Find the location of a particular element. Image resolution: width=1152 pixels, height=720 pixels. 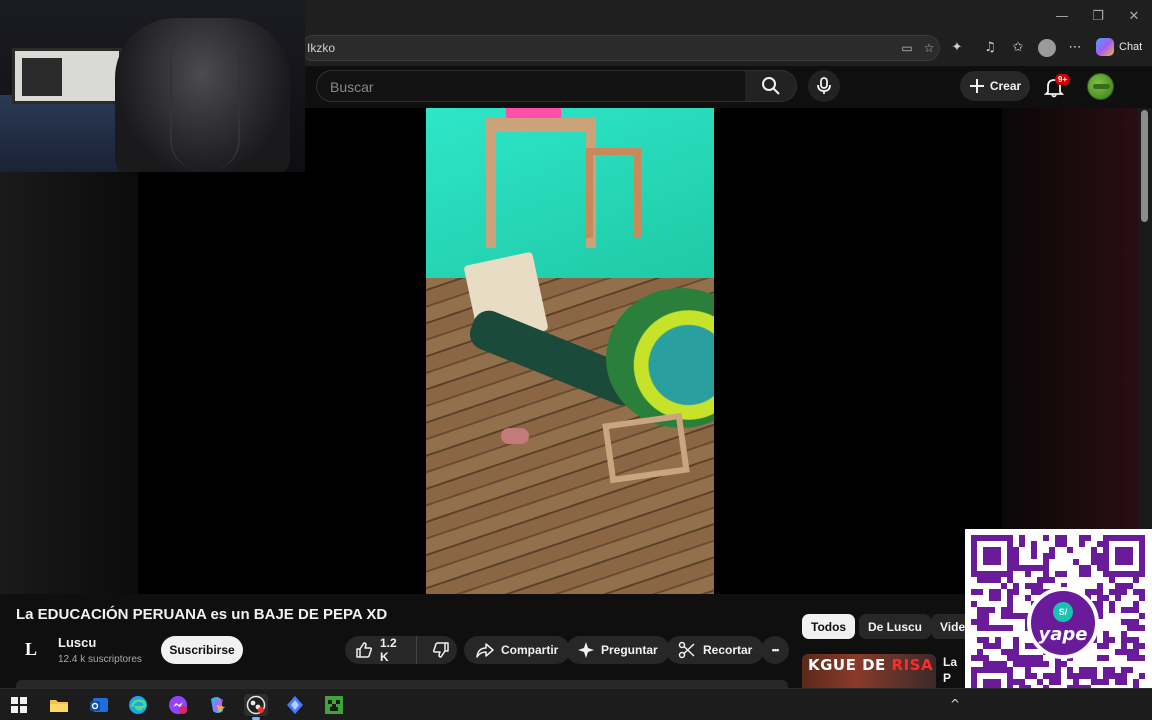

more-actions-button: ••• is located at coordinates (775, 650).